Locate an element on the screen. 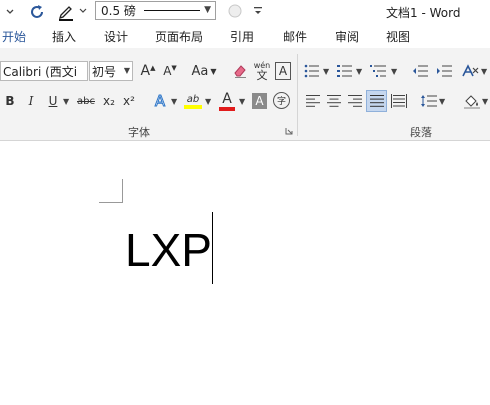 This screenshot has width=490, height=405. justify-icon is located at coordinates (376, 101).